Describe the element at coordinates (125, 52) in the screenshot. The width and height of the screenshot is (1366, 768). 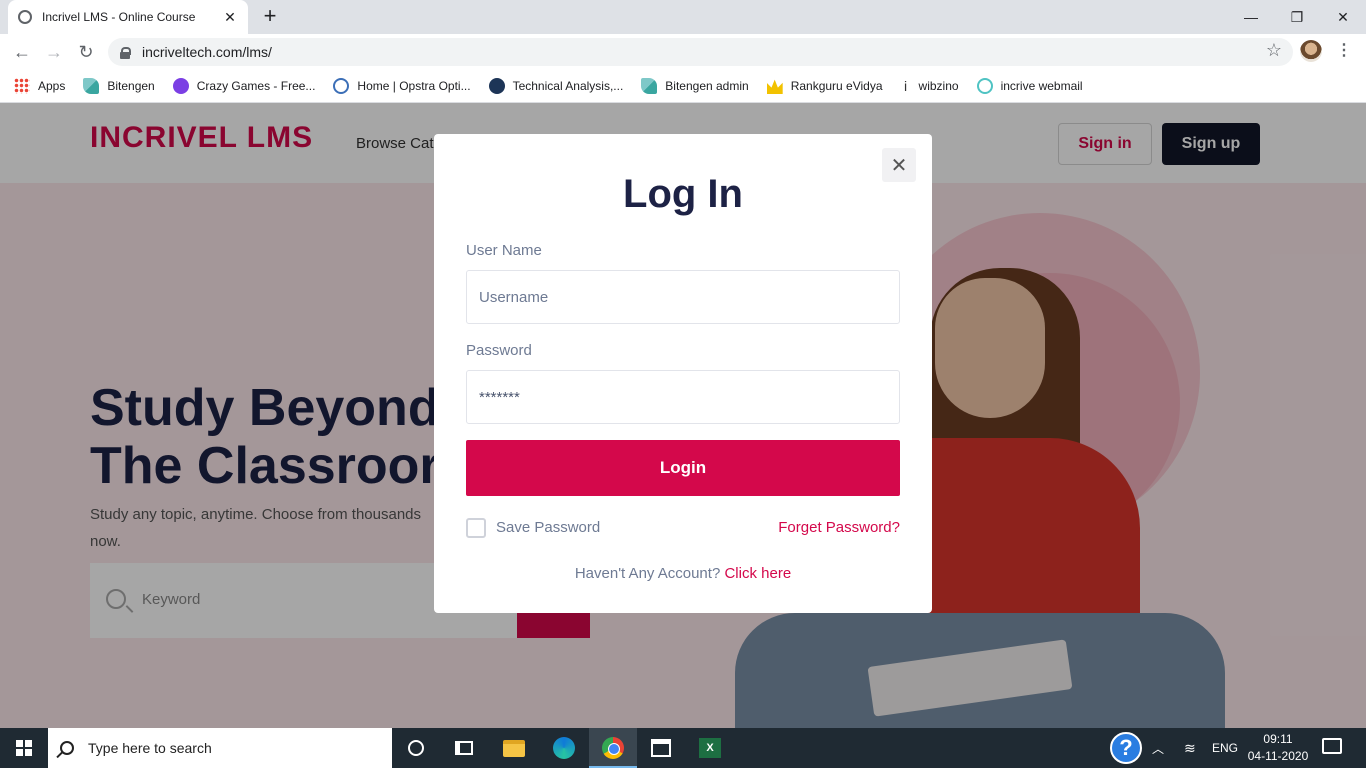
I see `lock-icon` at that location.